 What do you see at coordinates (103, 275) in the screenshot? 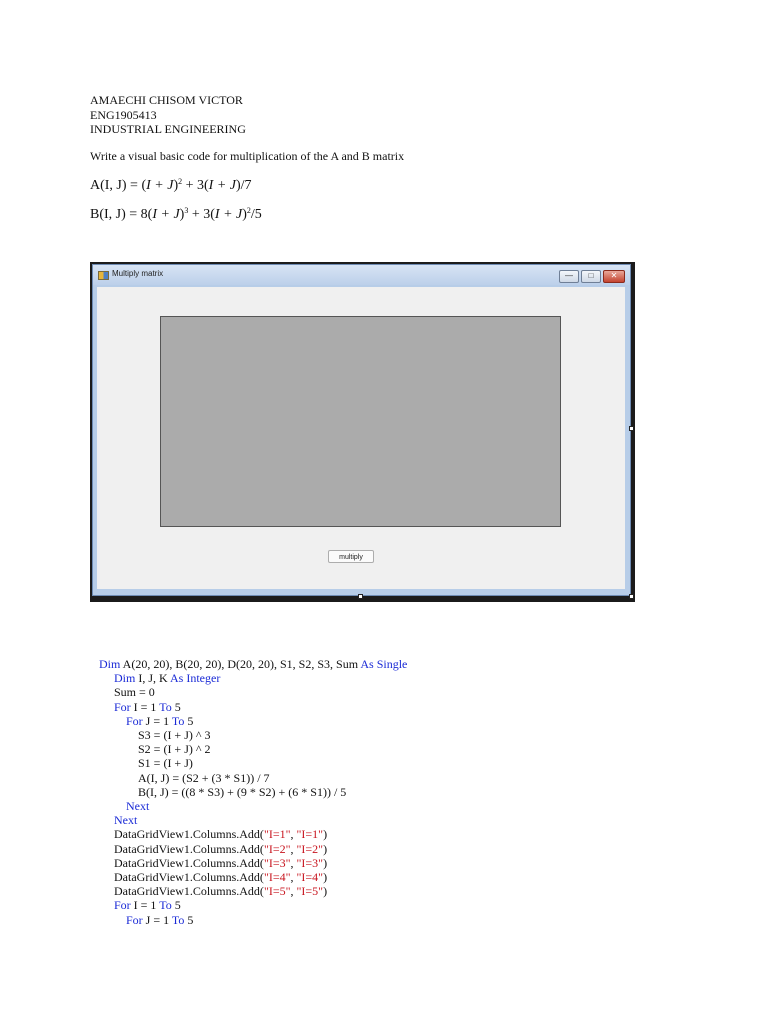
I see `app-icon` at bounding box center [103, 275].